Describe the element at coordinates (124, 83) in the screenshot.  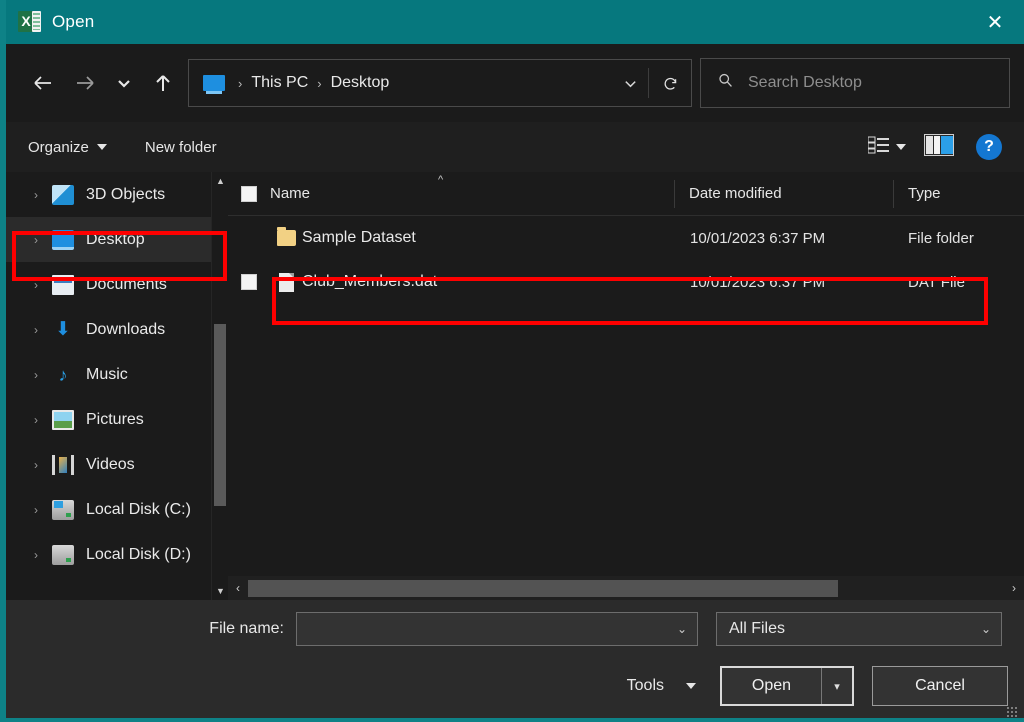
I see `chevron-down-icon` at that location.